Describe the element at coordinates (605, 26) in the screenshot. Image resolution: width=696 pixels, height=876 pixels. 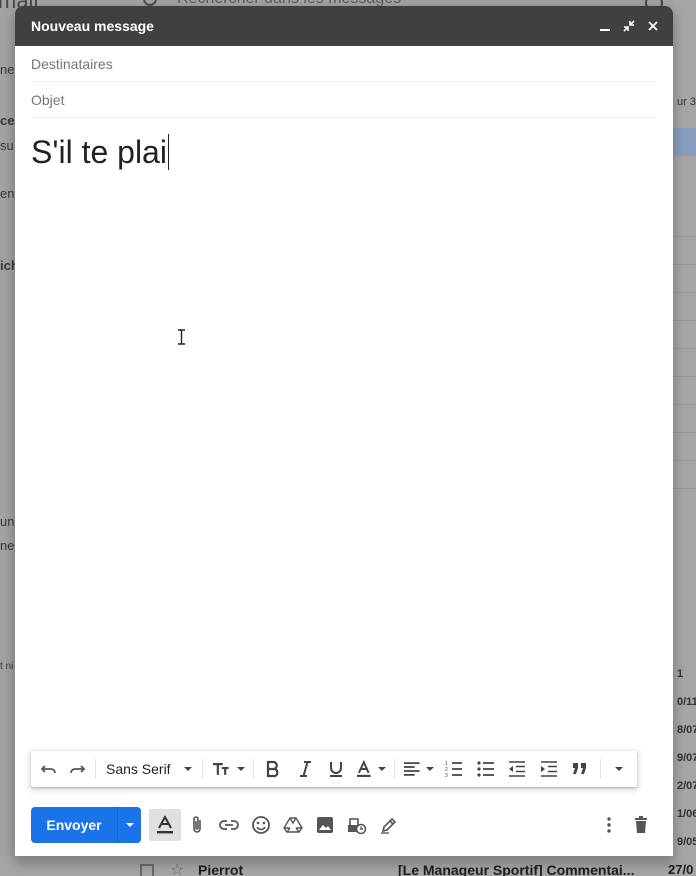
I see `minimize-icon` at that location.